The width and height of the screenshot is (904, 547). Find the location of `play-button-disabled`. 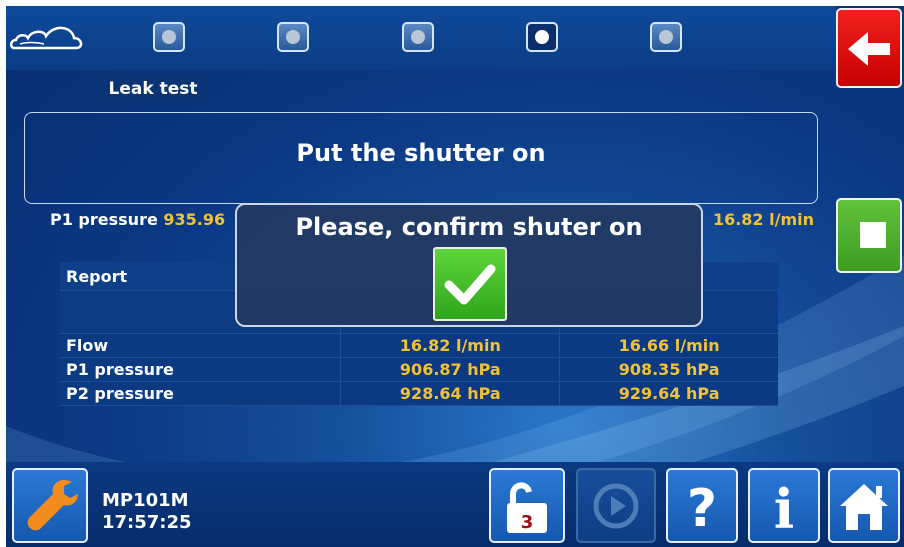

play-button-disabled is located at coordinates (616, 505).